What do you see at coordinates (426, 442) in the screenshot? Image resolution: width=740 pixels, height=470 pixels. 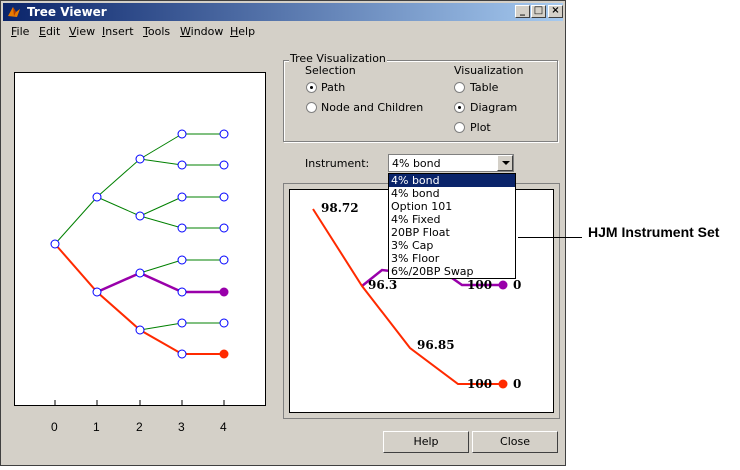 I see `help-button: Help` at bounding box center [426, 442].